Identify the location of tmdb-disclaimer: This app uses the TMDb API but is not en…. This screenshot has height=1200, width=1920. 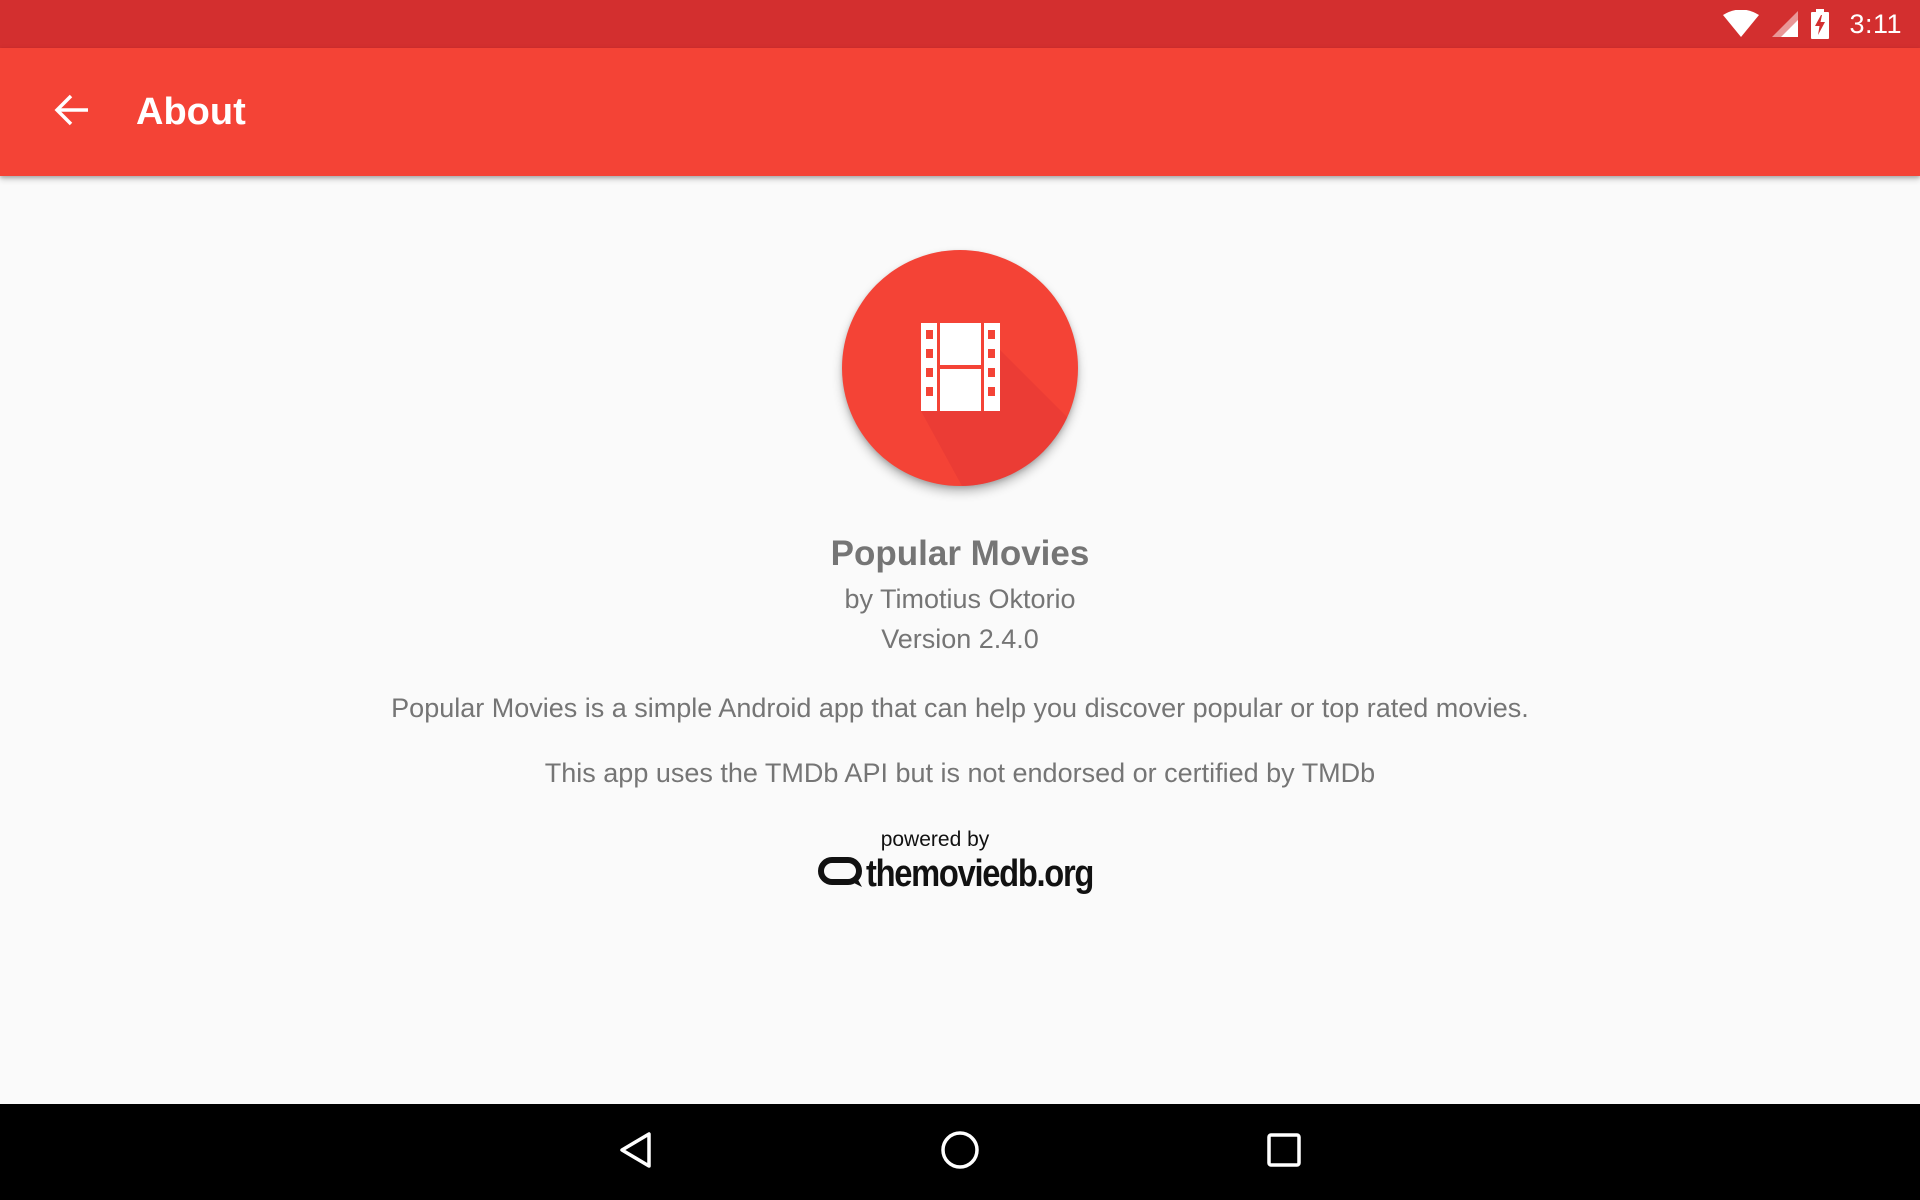
(960, 773).